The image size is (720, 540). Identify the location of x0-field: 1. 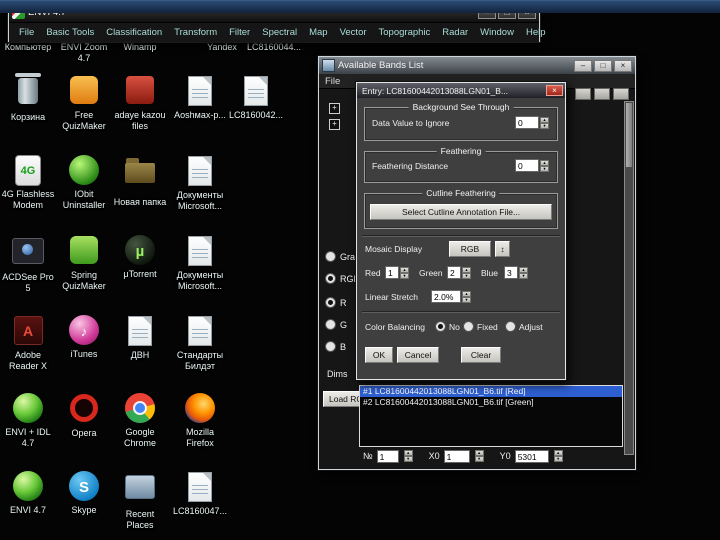
(456, 456).